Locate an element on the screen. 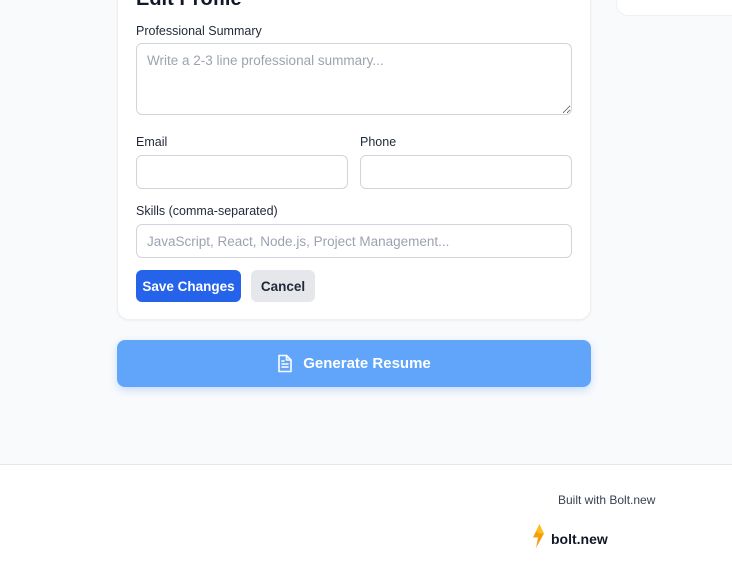  generate-resume-label: Generate Resume is located at coordinates (367, 363).